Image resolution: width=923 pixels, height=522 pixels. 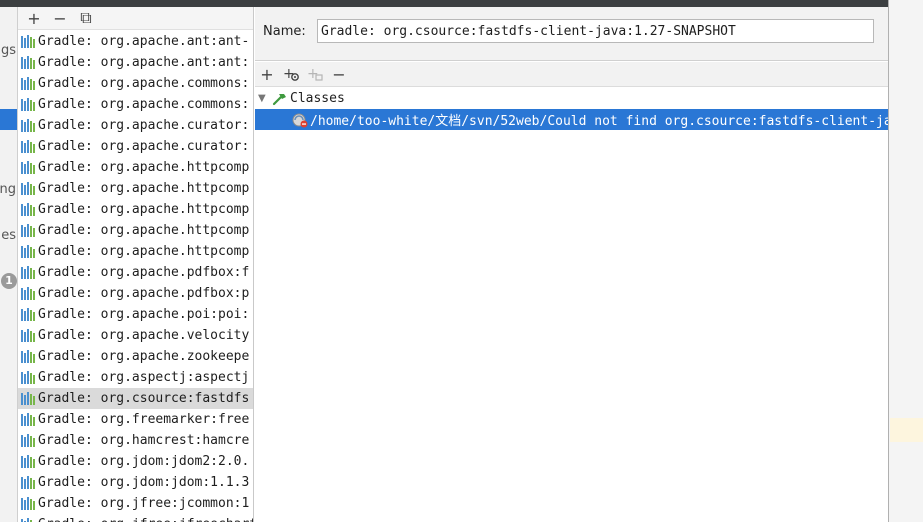 What do you see at coordinates (144, 398) in the screenshot?
I see `library-name: Gradle: org.csource:fastdfs` at bounding box center [144, 398].